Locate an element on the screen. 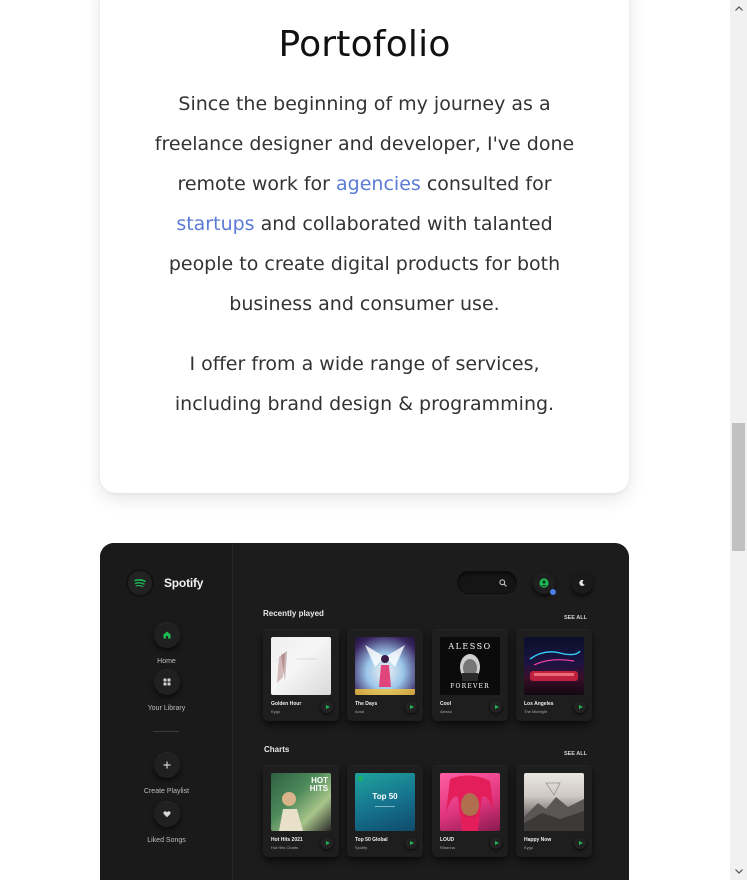  playlist-owner: Spotify is located at coordinates (361, 847).